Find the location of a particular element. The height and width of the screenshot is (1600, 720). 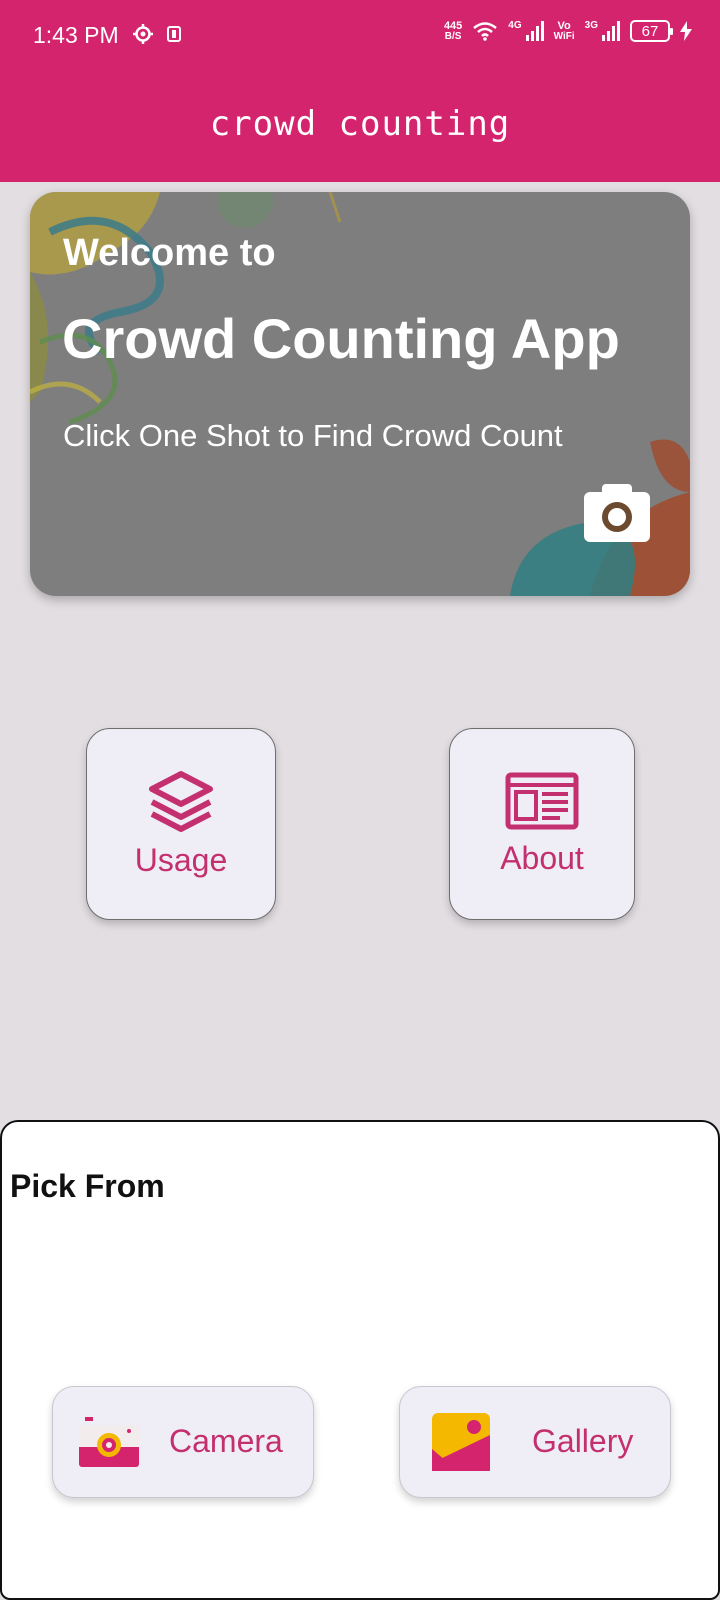

hero-subtitle: Click One Shot to Find Crowd Count is located at coordinates (313, 435).